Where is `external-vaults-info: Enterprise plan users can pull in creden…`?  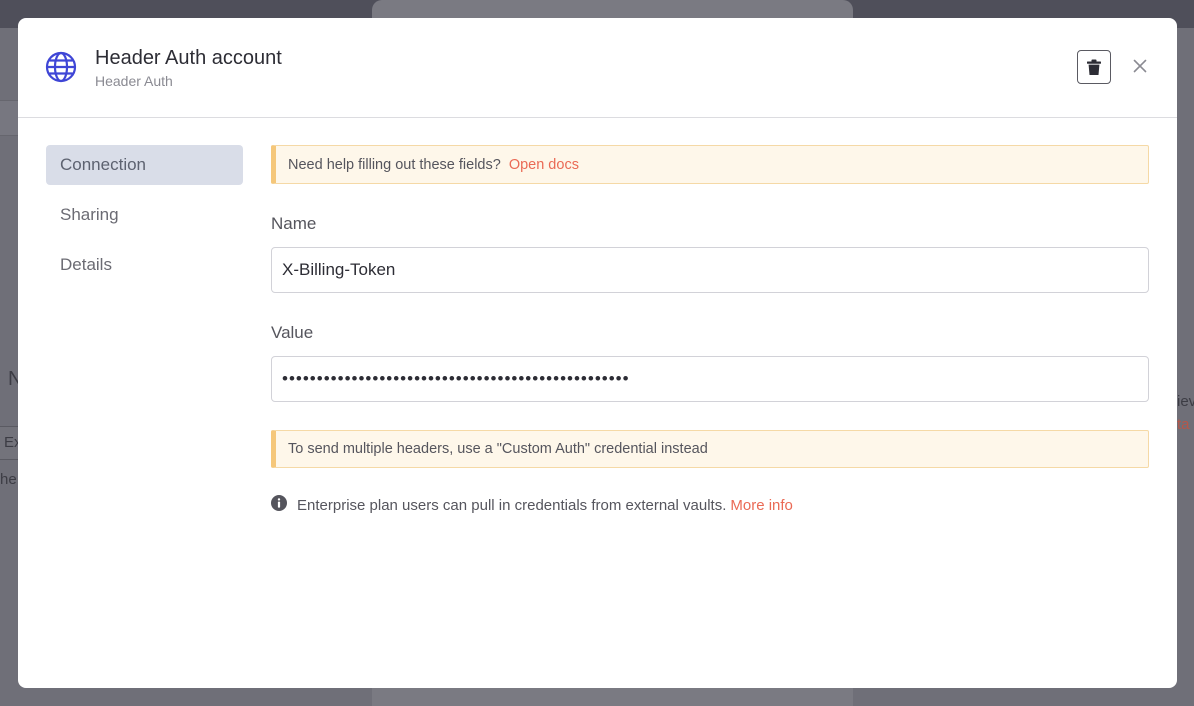
external-vaults-info: Enterprise plan users can pull in creden… is located at coordinates (710, 505).